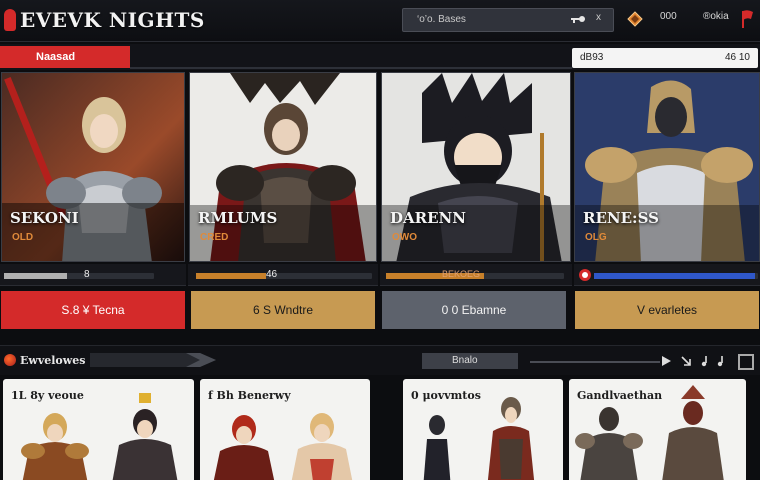 The image size is (760, 480). What do you see at coordinates (428, 218) in the screenshot?
I see `hero-name-3: DARENN` at bounding box center [428, 218].